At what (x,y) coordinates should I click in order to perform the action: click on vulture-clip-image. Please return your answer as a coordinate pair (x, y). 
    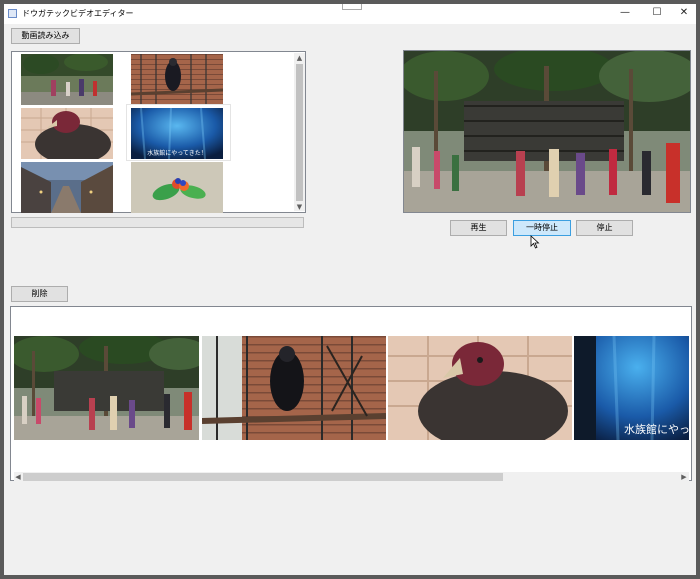
    Looking at the image, I should click on (480, 388).